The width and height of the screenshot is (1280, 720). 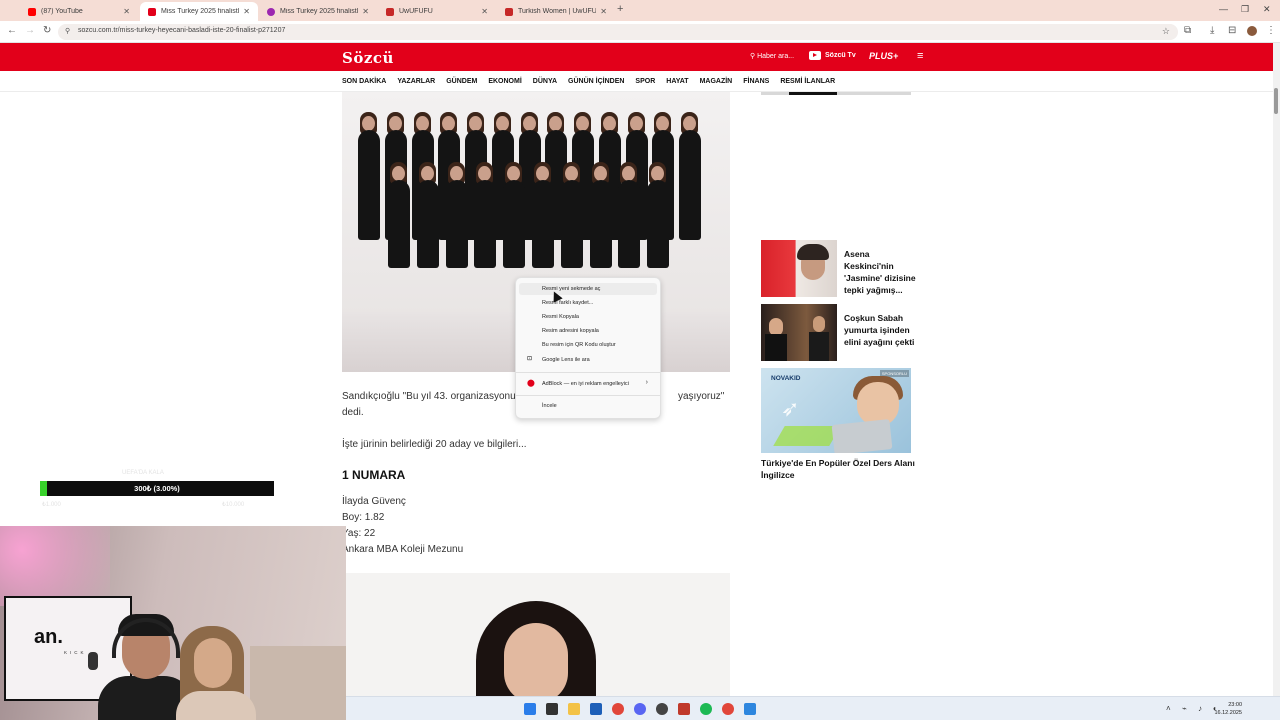 What do you see at coordinates (1245, 9) in the screenshot?
I see `maximize-icon: ❐` at bounding box center [1245, 9].